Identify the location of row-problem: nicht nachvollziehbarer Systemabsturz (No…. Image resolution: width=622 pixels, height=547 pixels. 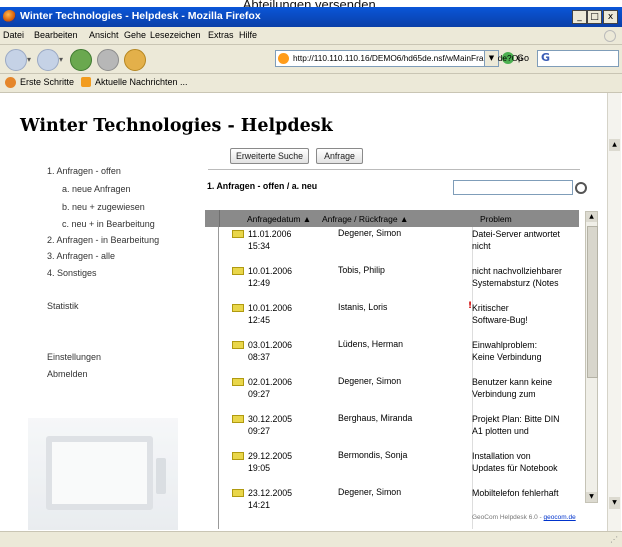
(517, 277).